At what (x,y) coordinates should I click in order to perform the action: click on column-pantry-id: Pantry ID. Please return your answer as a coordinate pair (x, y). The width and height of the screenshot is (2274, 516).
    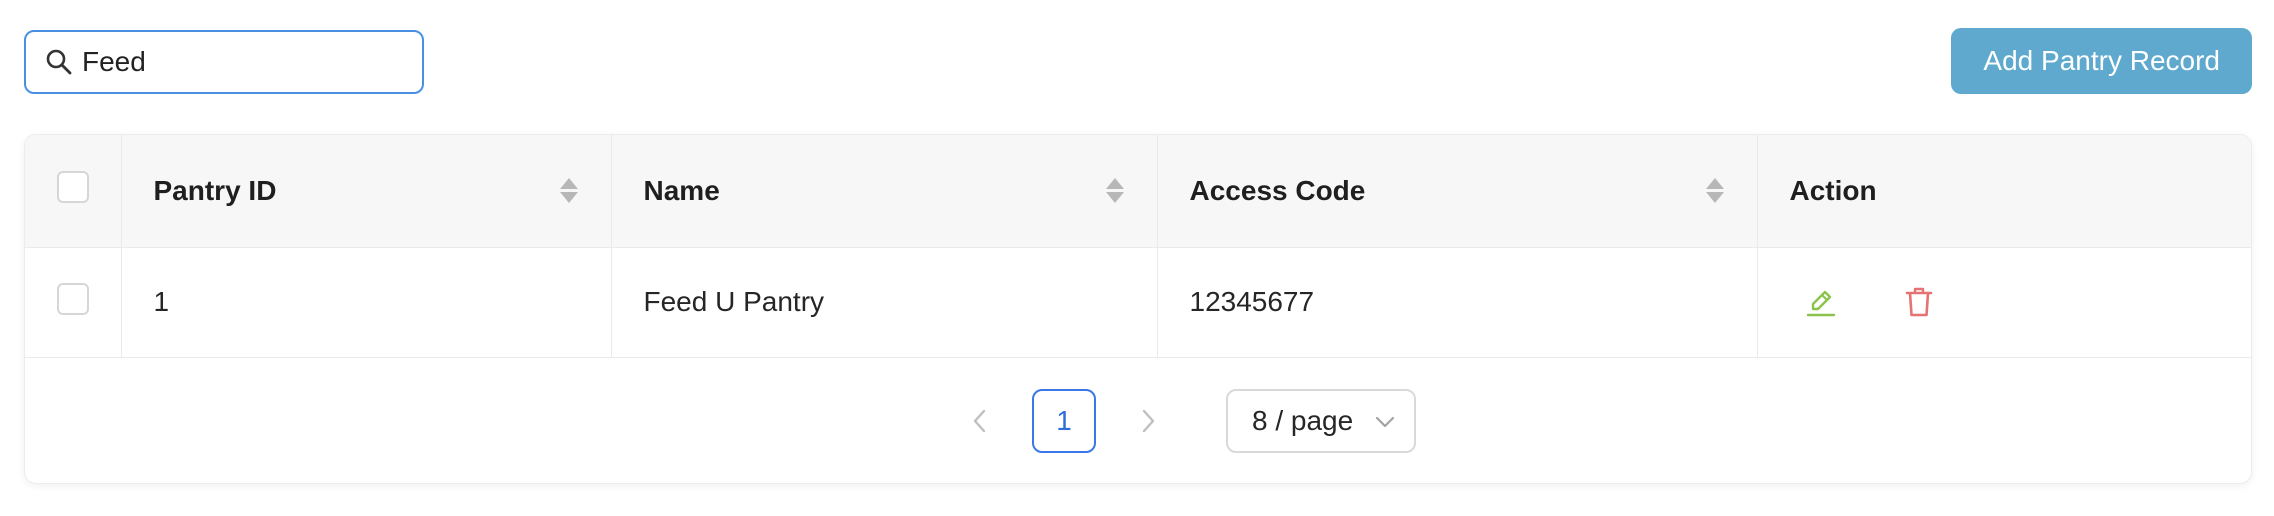
    Looking at the image, I should click on (366, 191).